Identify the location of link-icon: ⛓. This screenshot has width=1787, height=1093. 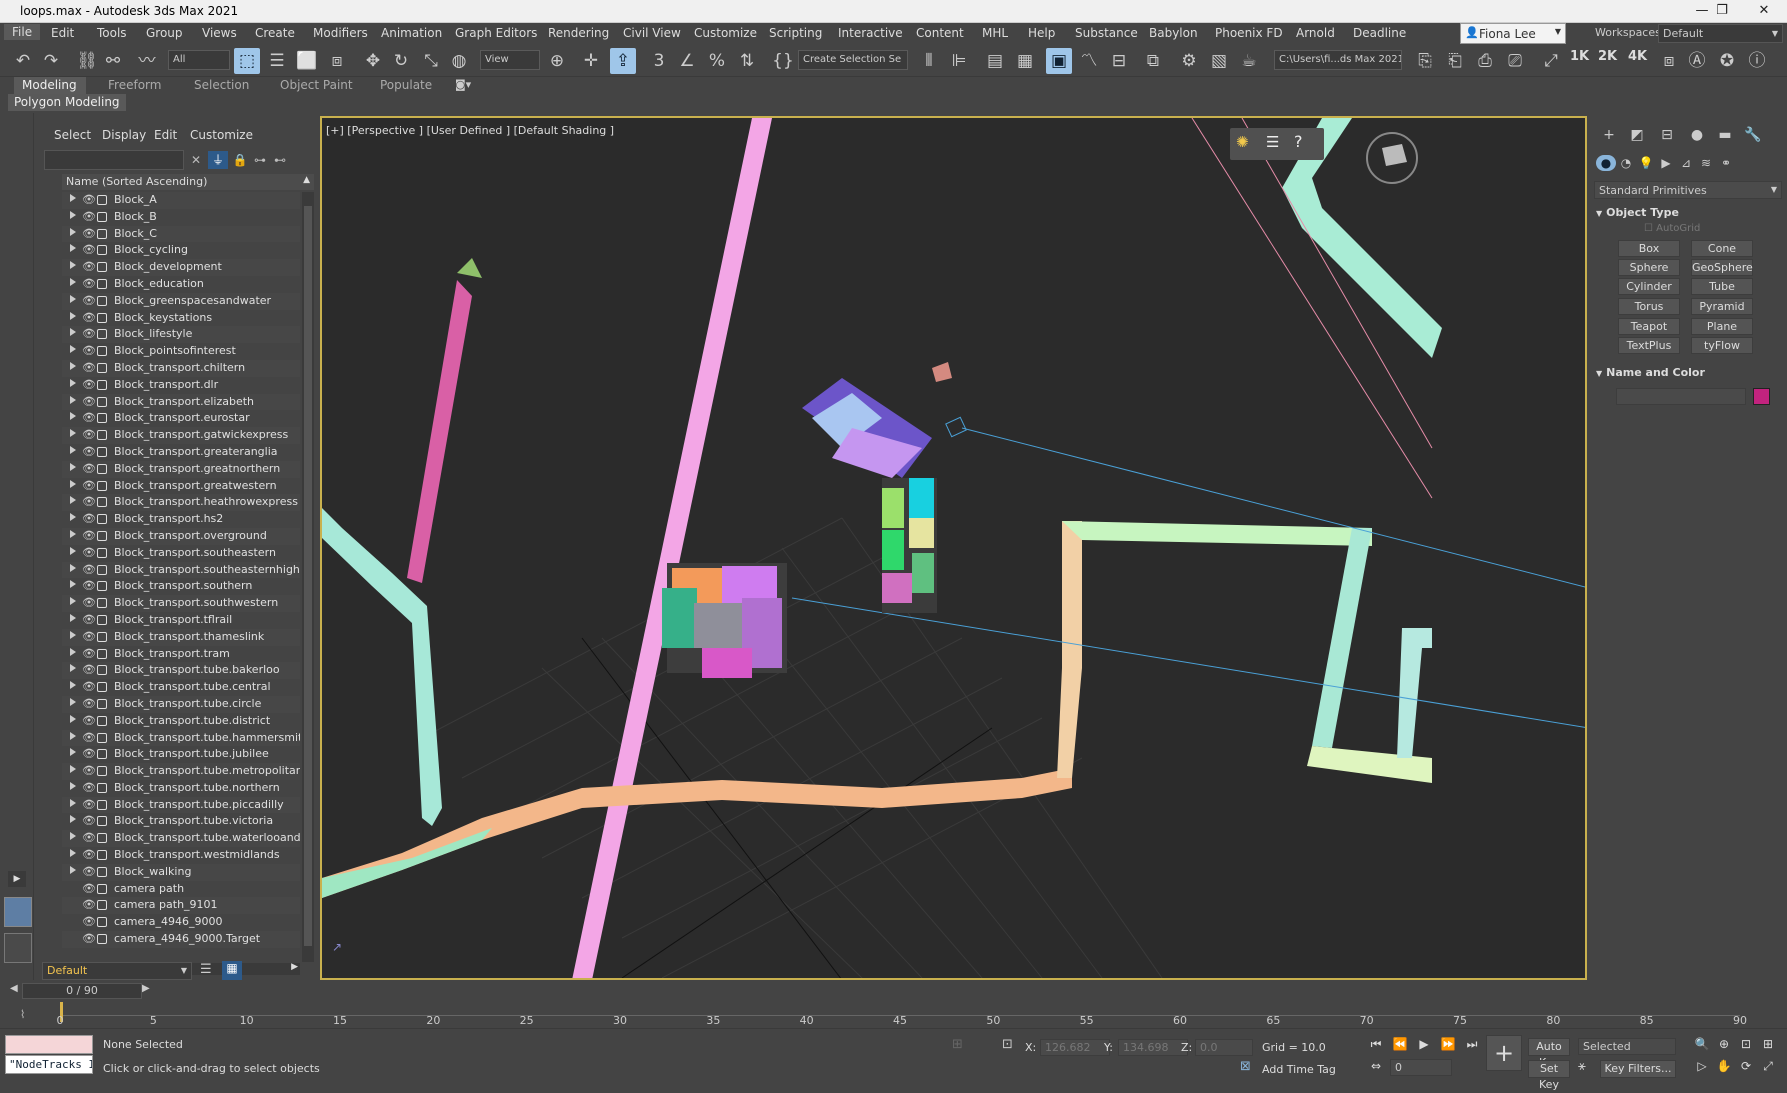
(87, 61).